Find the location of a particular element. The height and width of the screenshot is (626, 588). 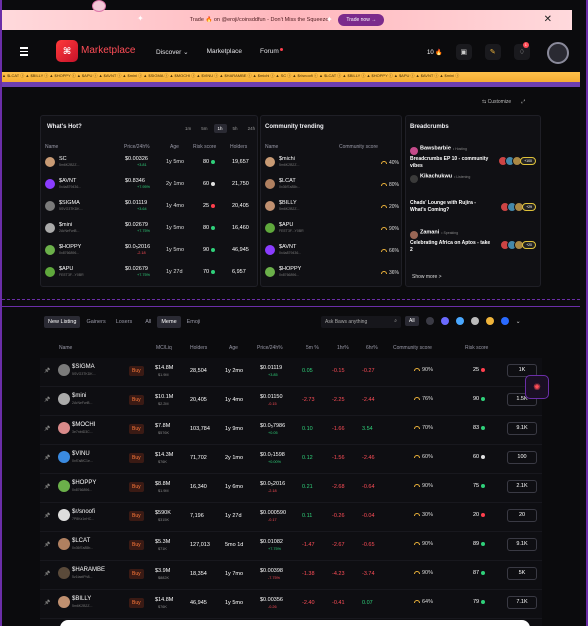

nav-marketplace: Marketplace is located at coordinates (224, 52).